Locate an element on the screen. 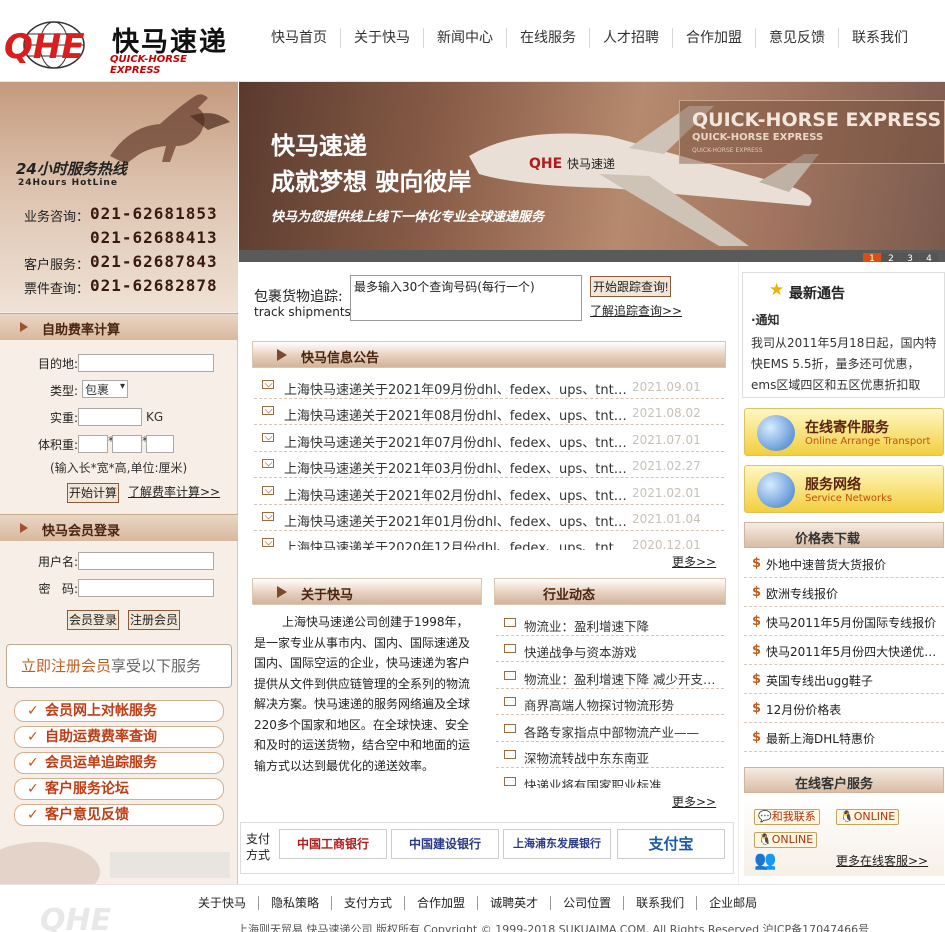 The height and width of the screenshot is (932, 945). footer-link-location: 公司位置 is located at coordinates (586, 903).